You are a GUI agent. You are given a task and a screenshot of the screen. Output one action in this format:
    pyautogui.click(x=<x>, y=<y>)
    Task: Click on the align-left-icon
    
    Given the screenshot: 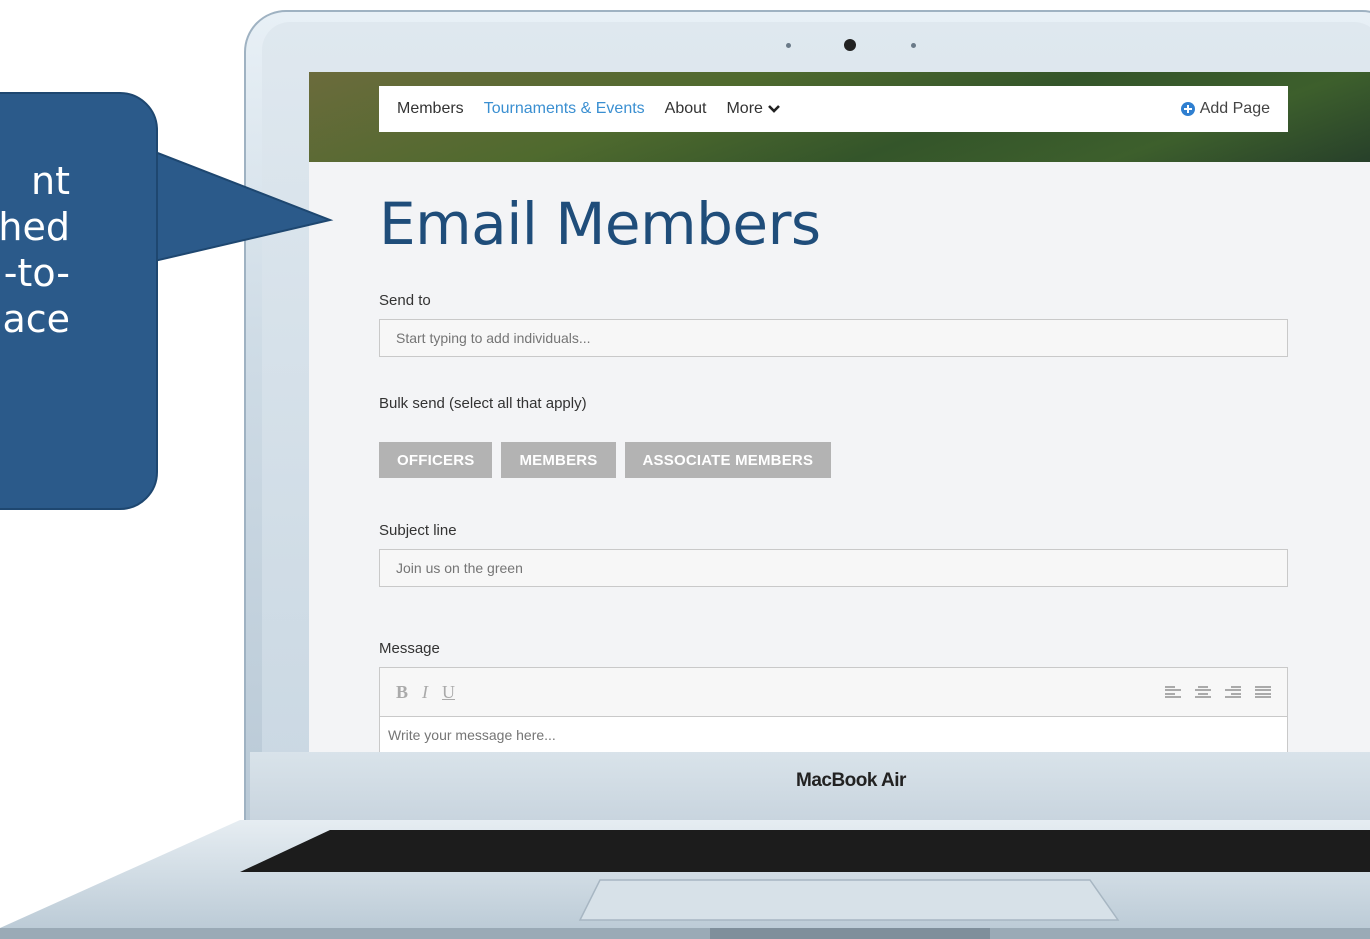 What is the action you would take?
    pyautogui.click(x=1173, y=692)
    